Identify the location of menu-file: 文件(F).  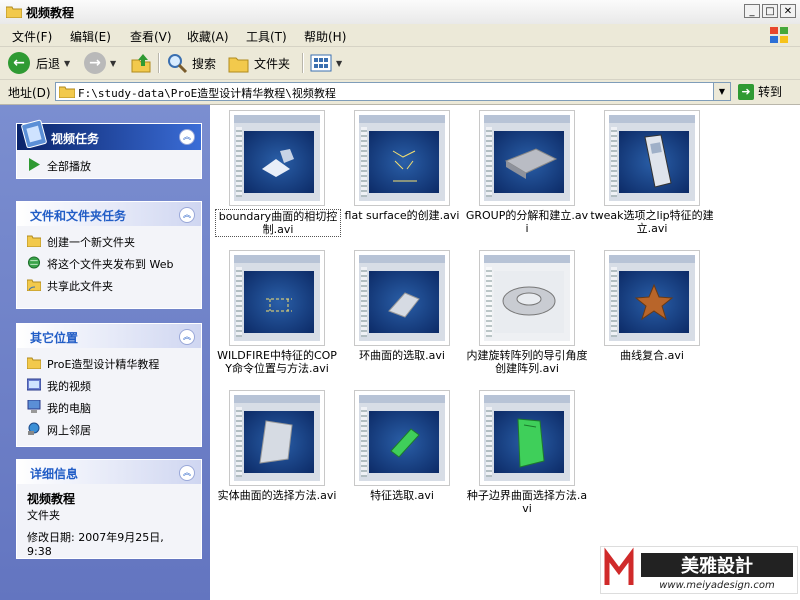
(32, 36).